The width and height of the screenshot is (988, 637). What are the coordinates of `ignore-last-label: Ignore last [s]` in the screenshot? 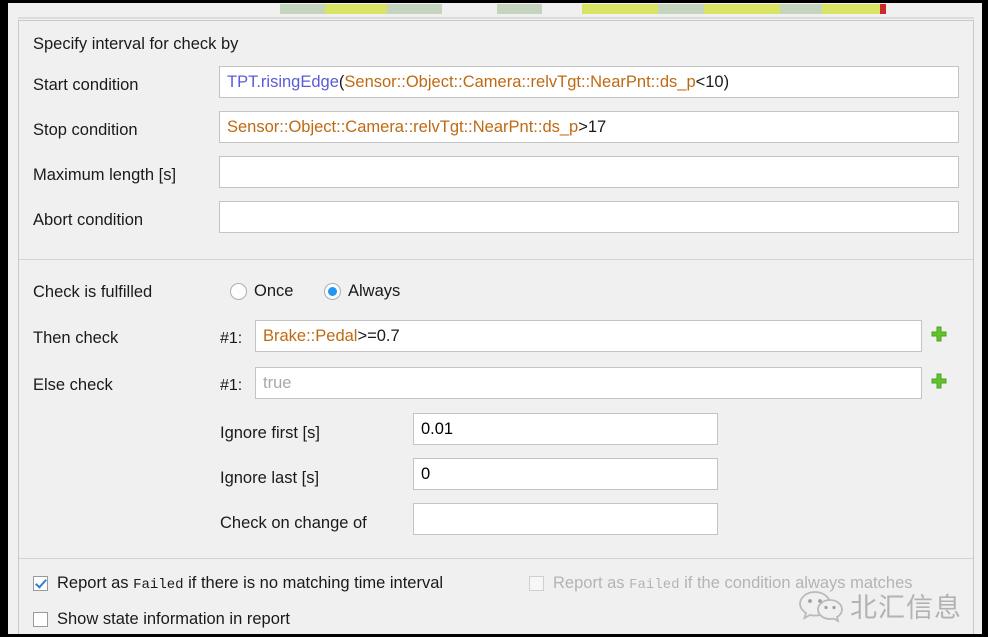 It's located at (270, 478).